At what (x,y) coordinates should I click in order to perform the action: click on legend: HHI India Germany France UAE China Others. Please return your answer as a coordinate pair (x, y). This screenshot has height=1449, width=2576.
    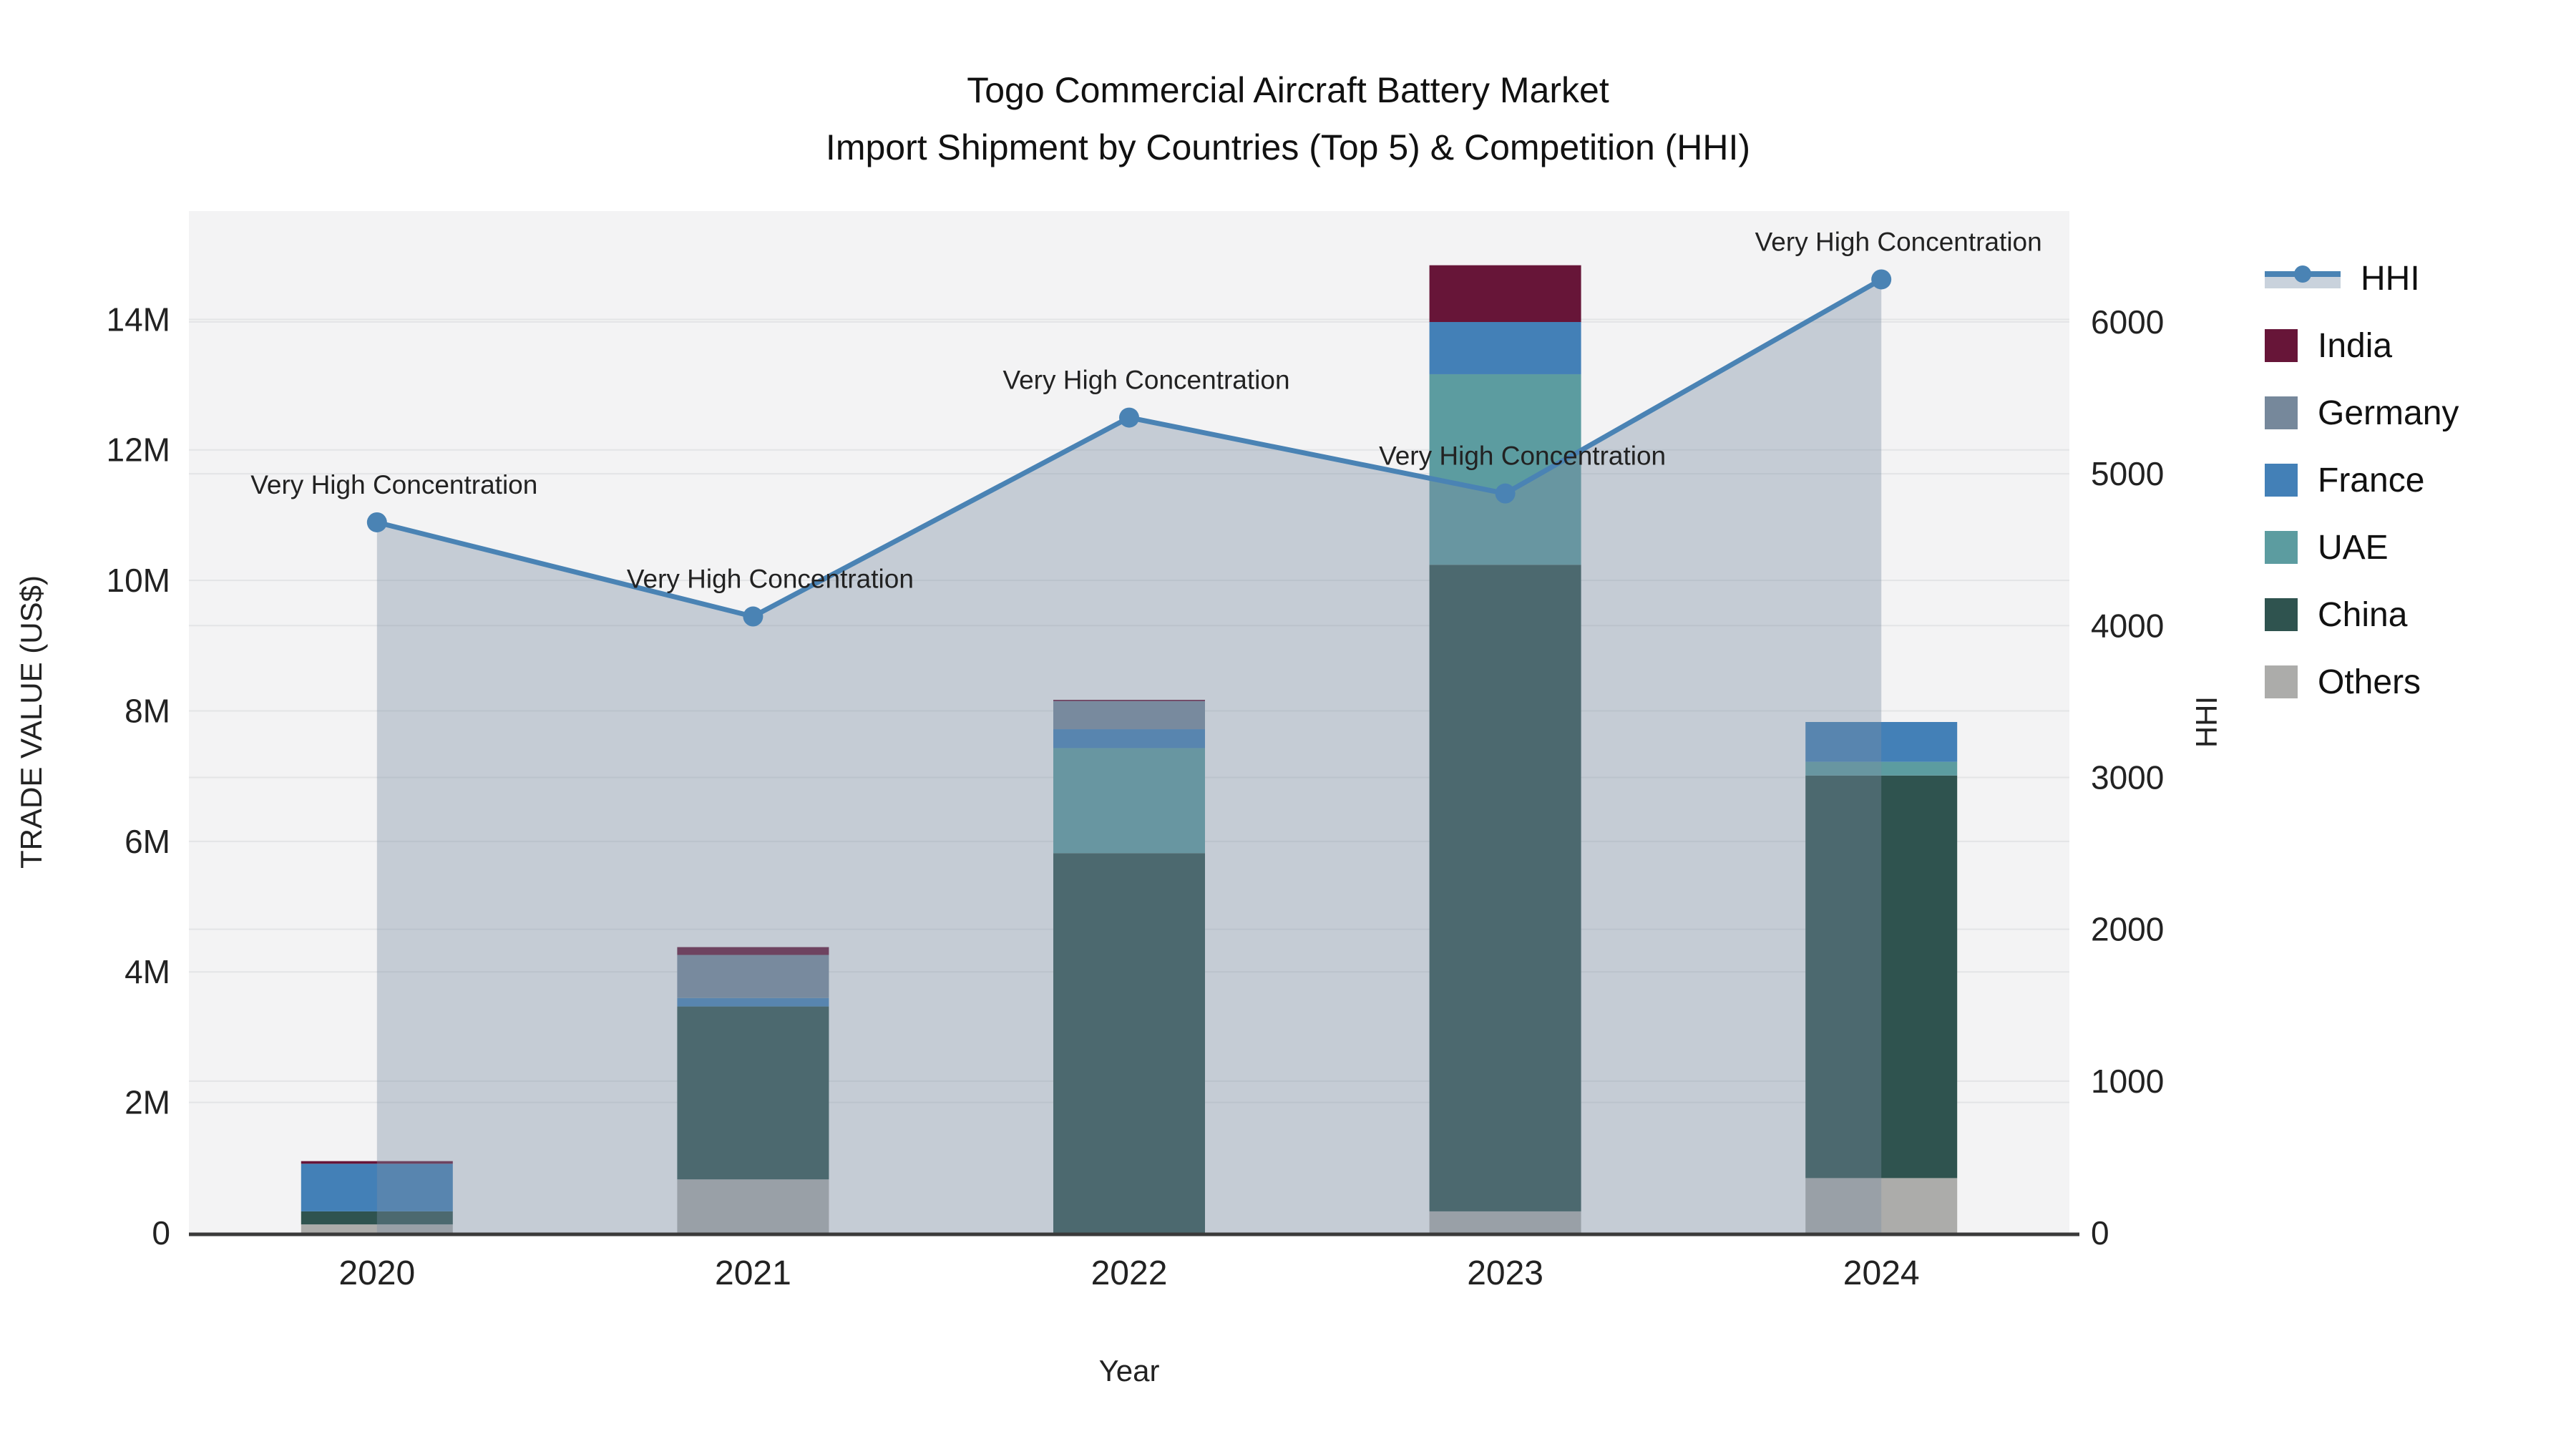
    Looking at the image, I should click on (2362, 480).